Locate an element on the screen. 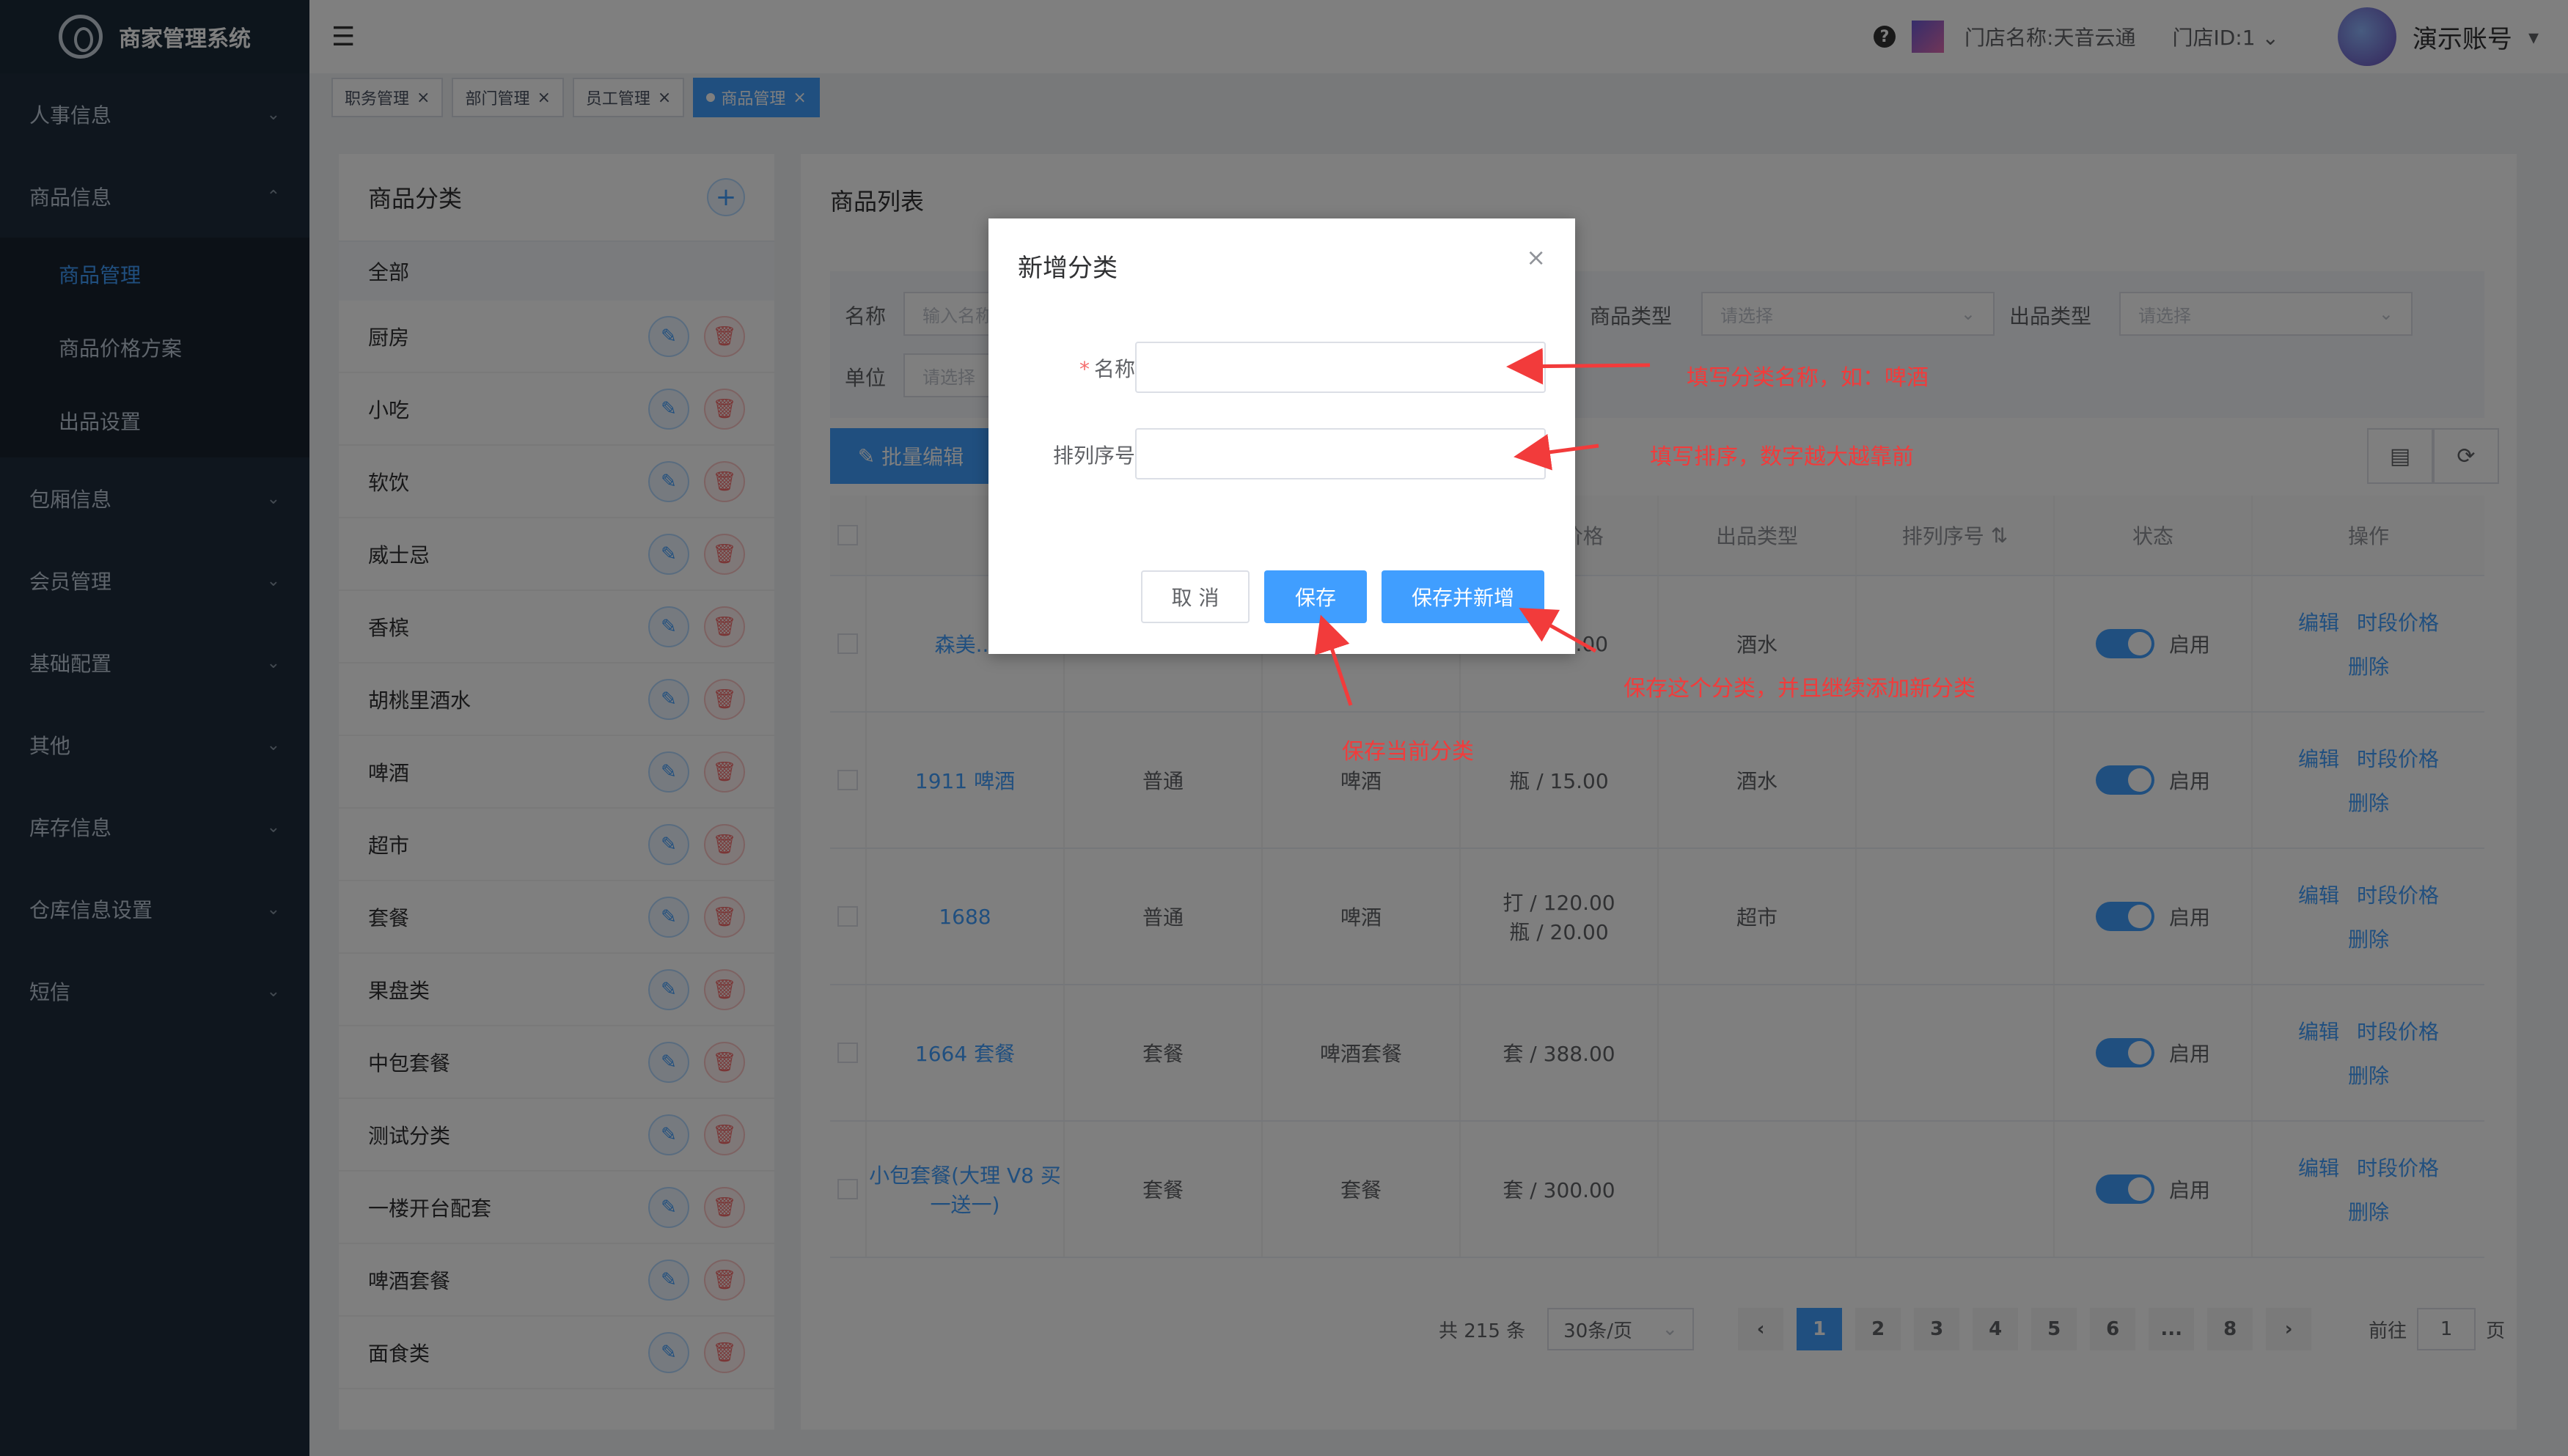  arrow-to-save-new is located at coordinates (1558, 630).